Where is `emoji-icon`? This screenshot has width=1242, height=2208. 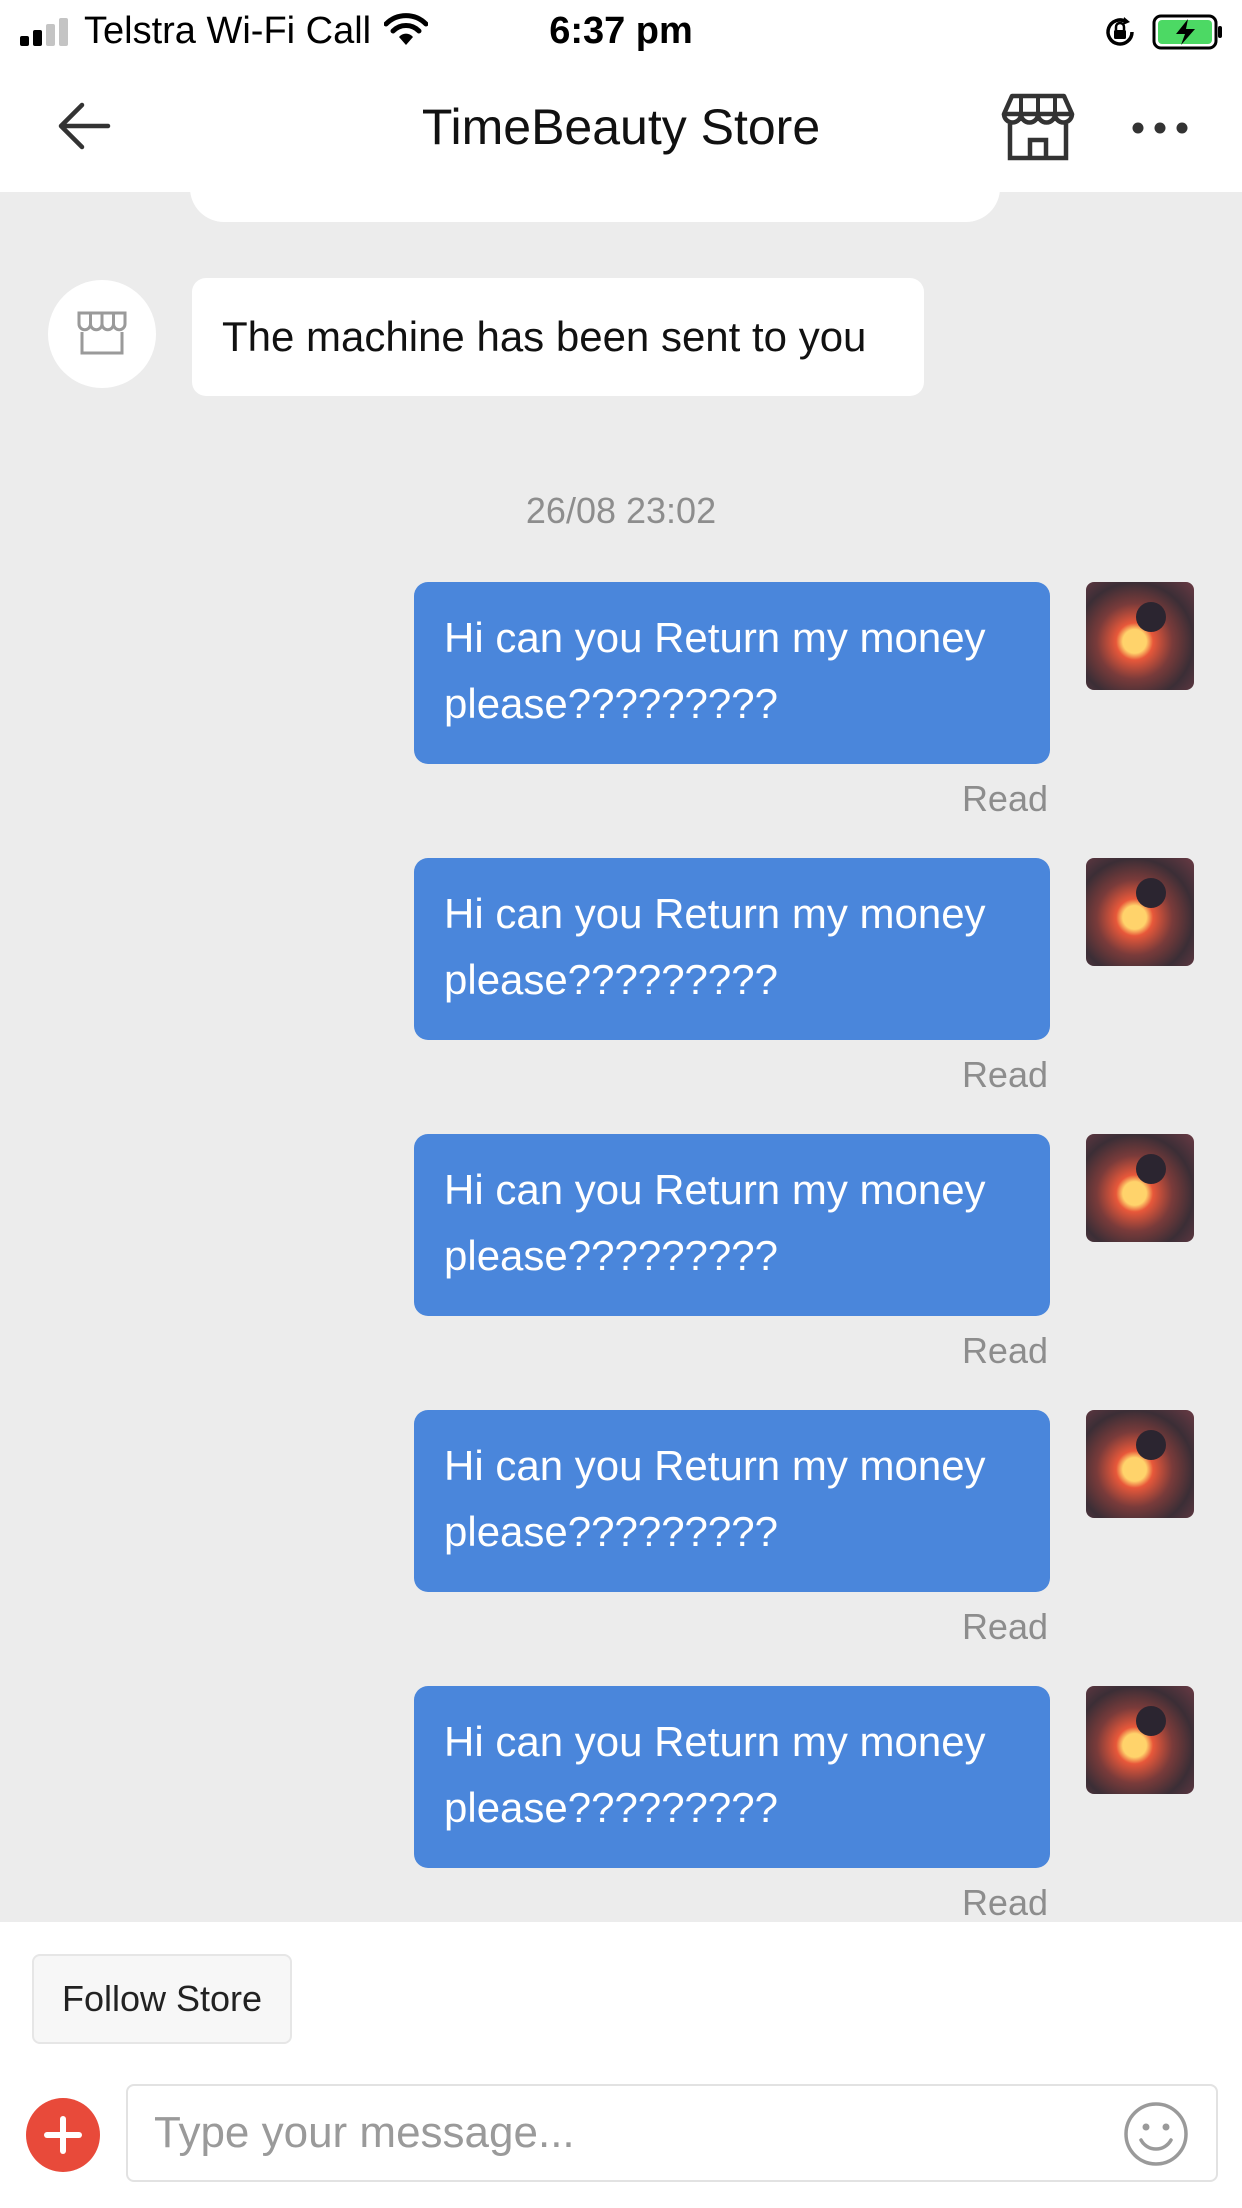
emoji-icon is located at coordinates (1156, 2134).